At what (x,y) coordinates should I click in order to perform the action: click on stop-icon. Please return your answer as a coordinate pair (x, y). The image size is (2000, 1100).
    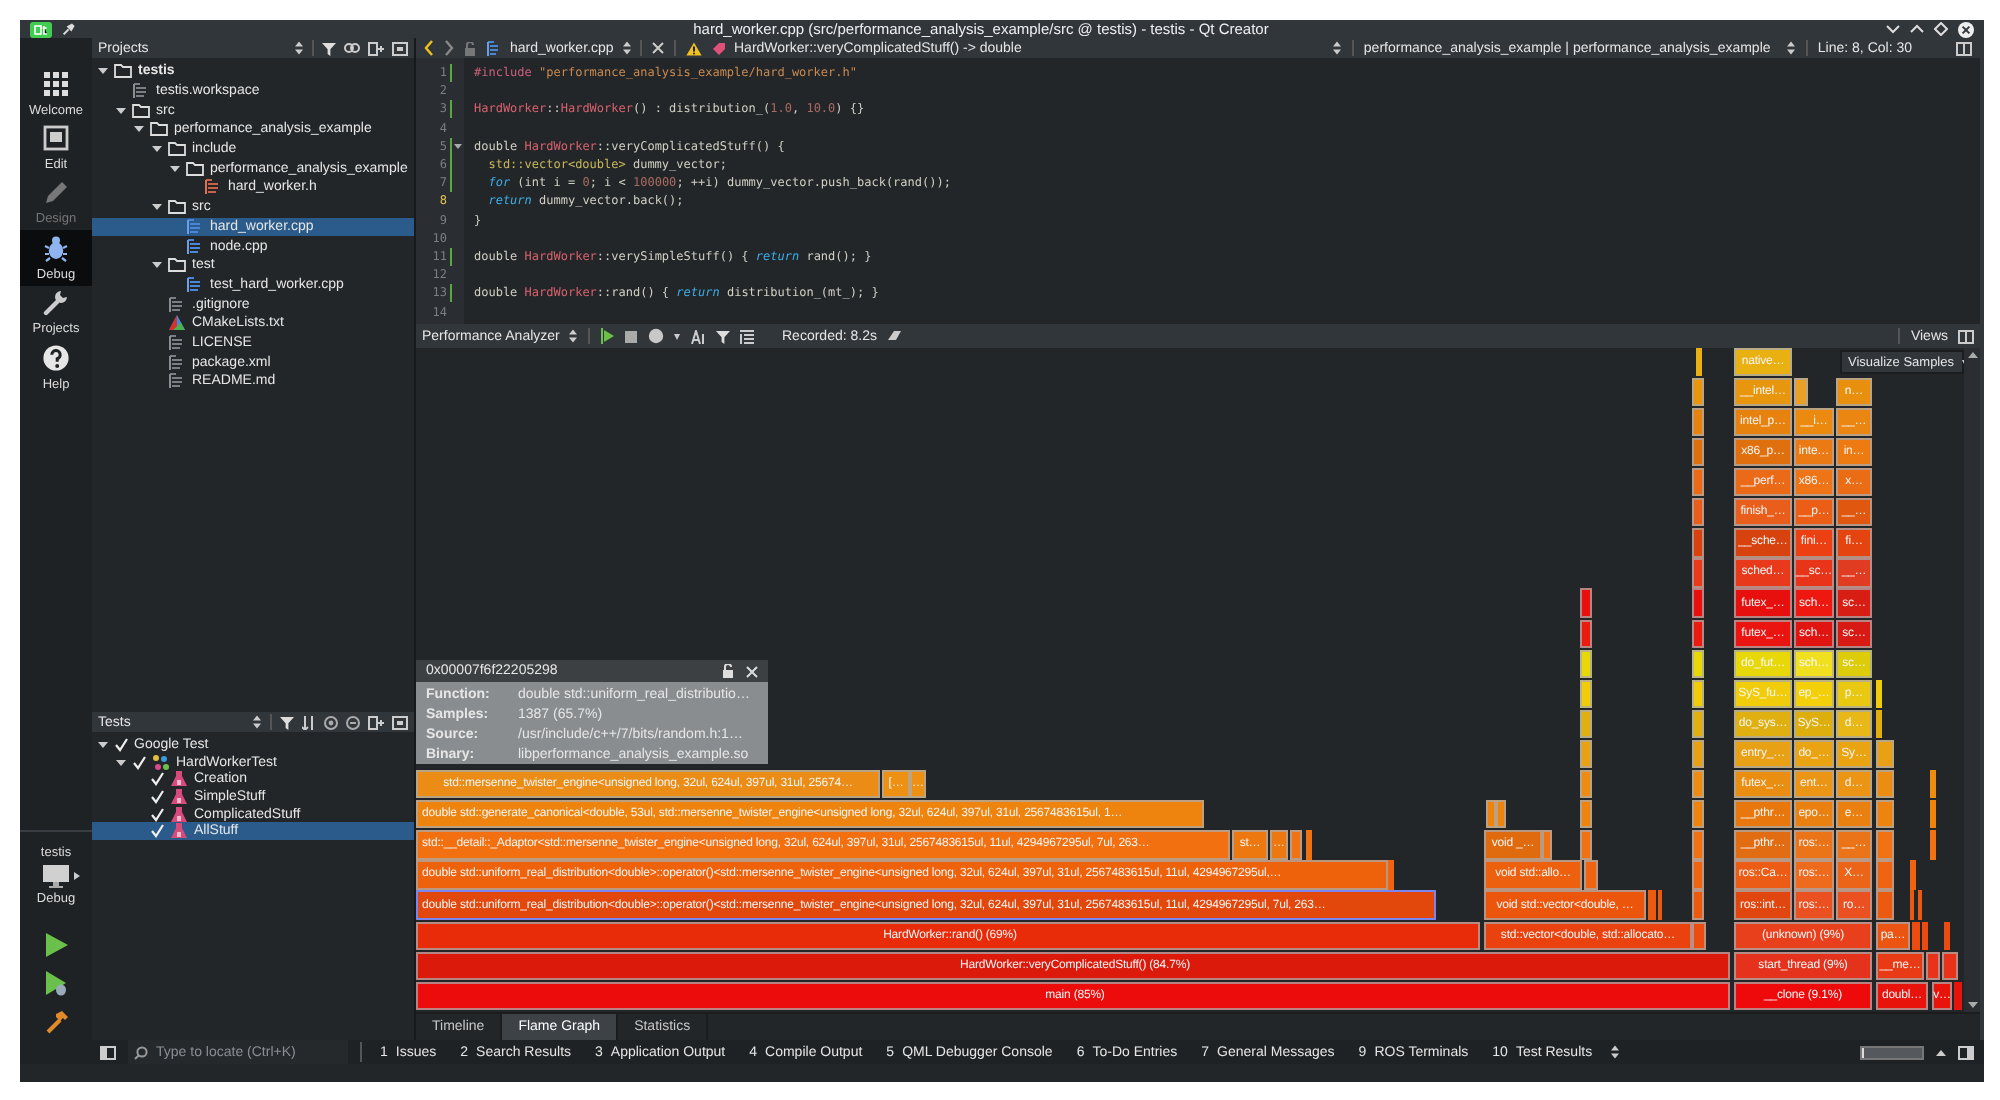
    Looking at the image, I should click on (631, 336).